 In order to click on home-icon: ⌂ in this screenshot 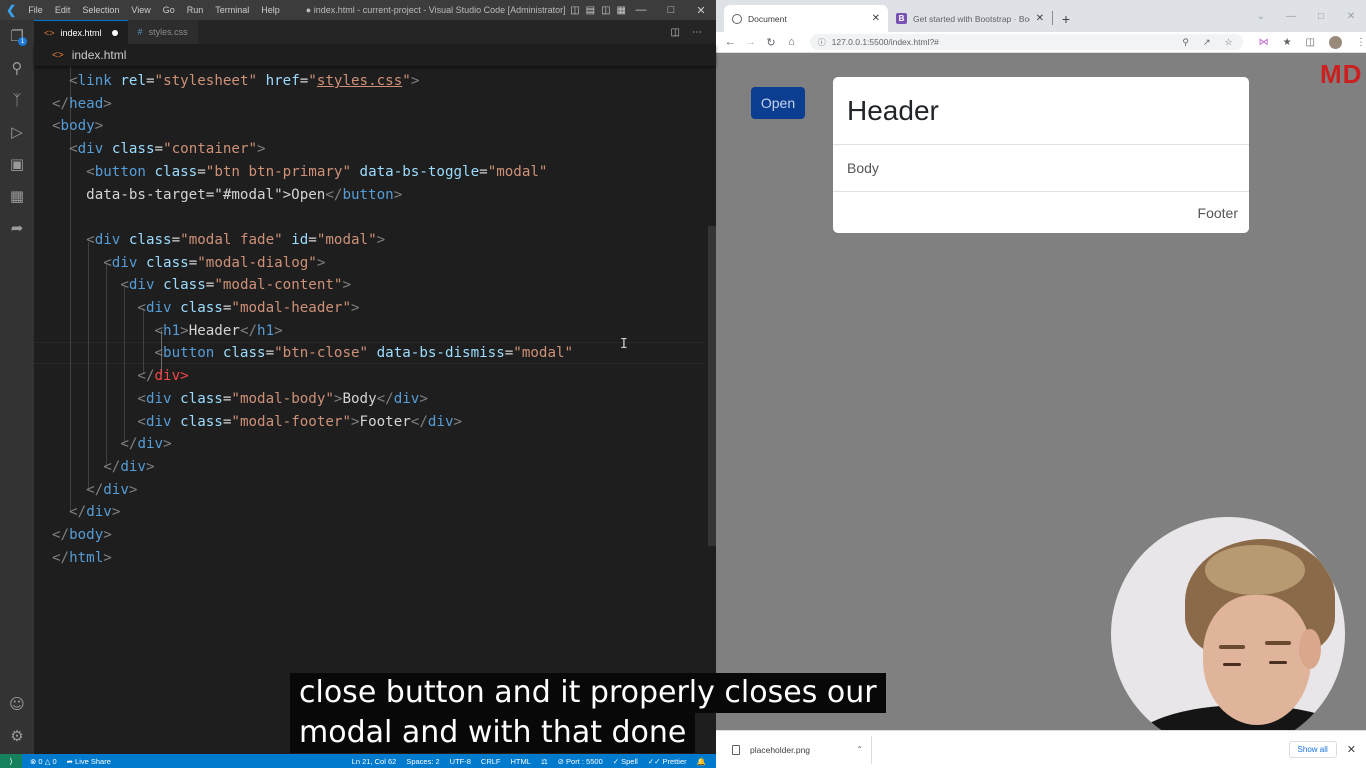, I will do `click(791, 42)`.